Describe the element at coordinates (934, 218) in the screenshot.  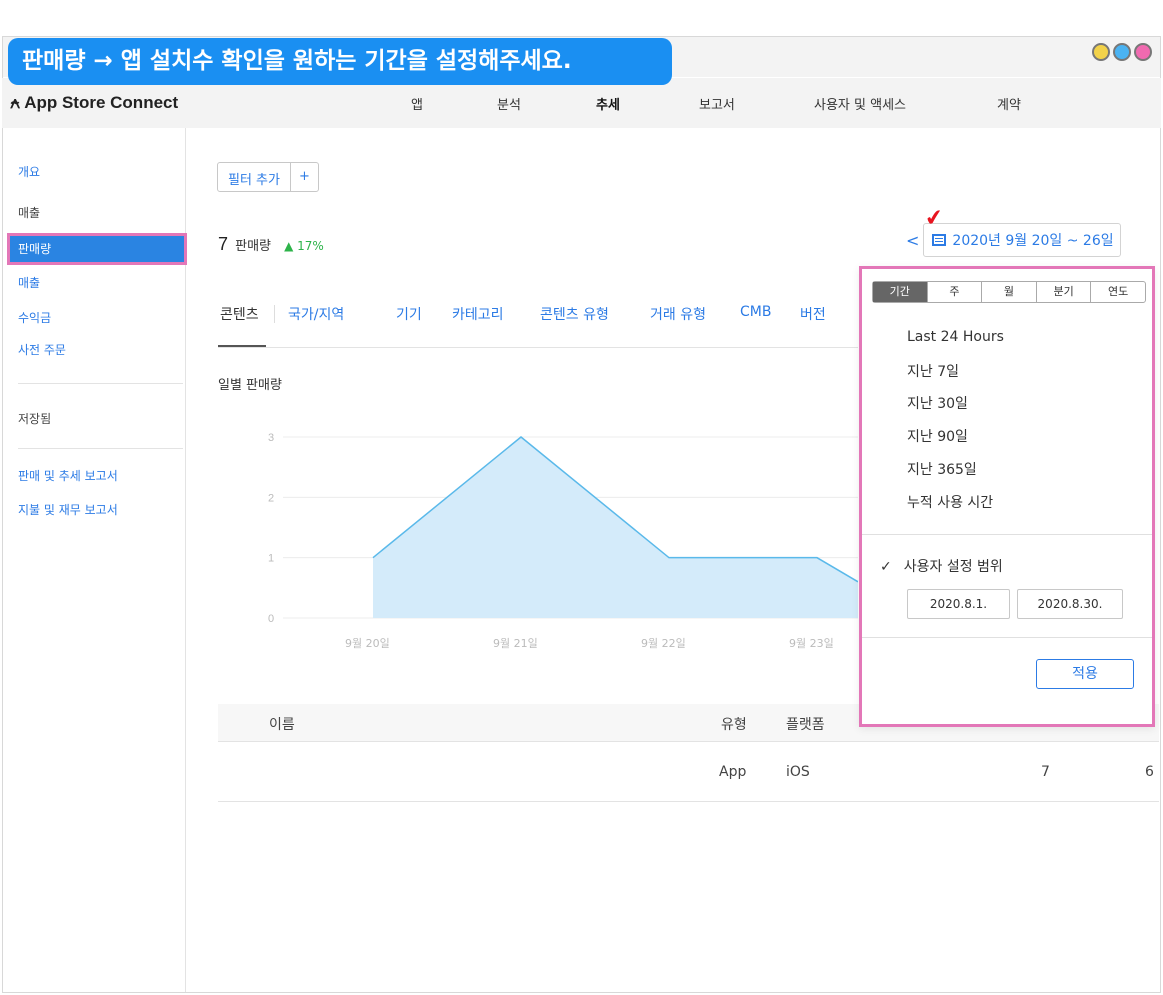
I see `red-checkmark-icon: ✔` at that location.